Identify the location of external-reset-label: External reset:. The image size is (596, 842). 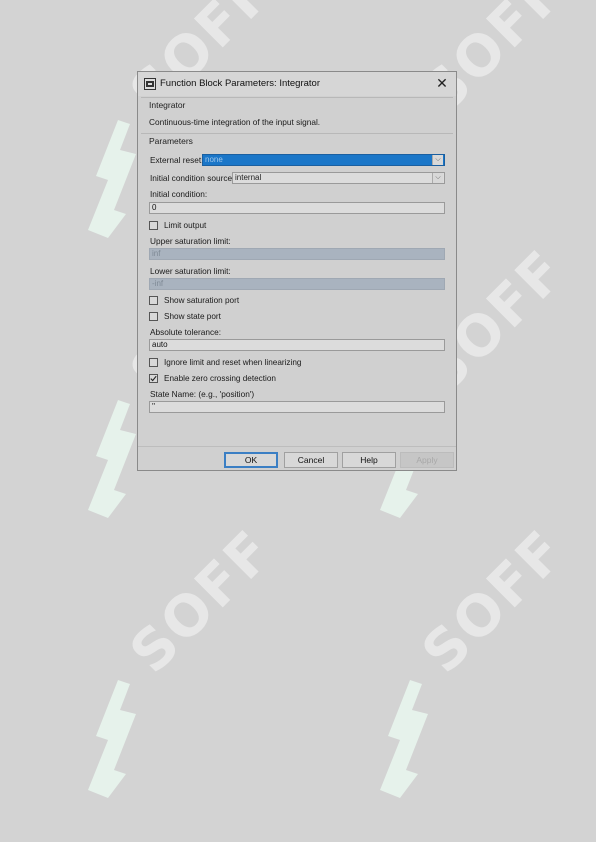
(177, 160).